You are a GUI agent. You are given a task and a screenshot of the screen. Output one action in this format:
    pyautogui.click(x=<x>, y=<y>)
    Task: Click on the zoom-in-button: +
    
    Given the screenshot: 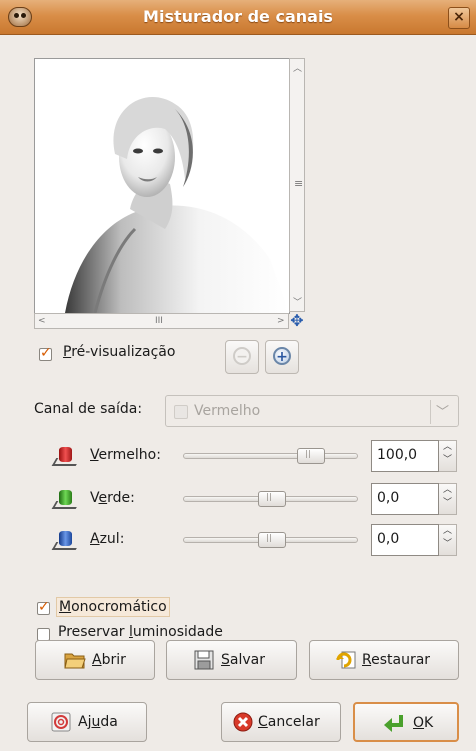 What is the action you would take?
    pyautogui.click(x=282, y=357)
    